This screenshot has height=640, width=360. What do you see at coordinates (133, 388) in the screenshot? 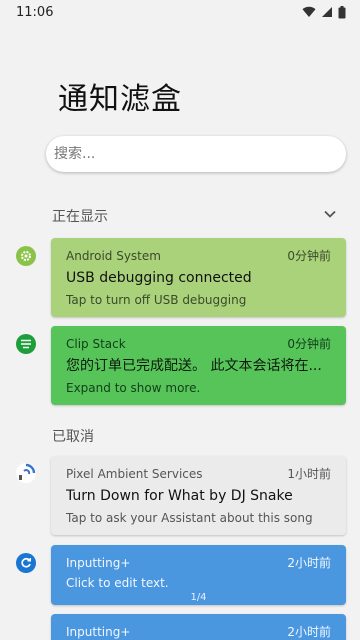
I see `notification-text: Expand to show more.` at bounding box center [133, 388].